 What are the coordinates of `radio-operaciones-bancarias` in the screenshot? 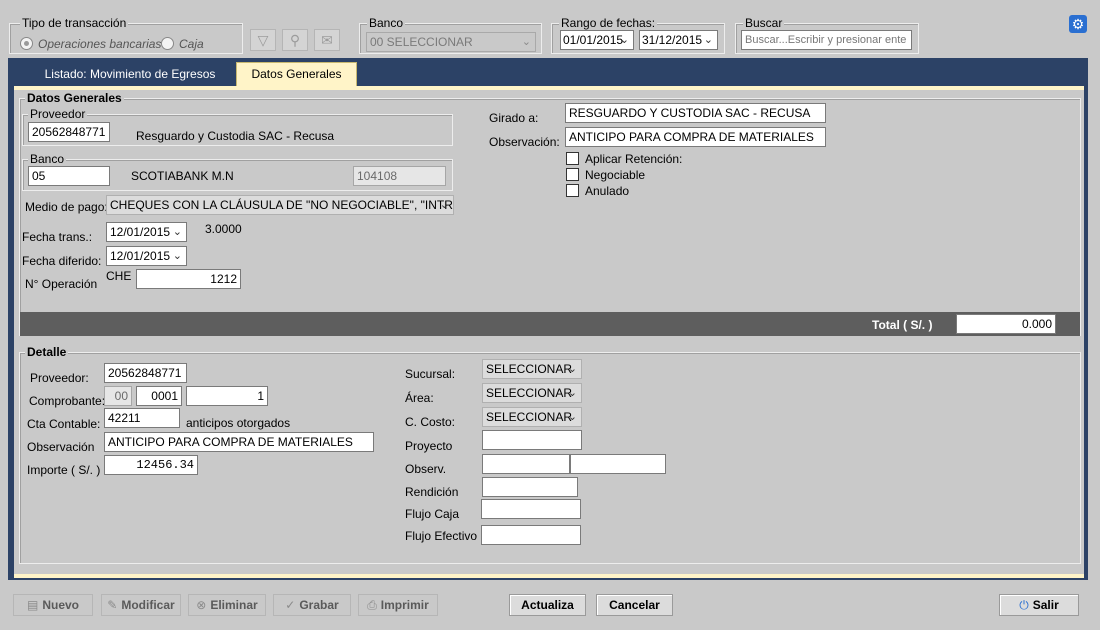 It's located at (26, 43).